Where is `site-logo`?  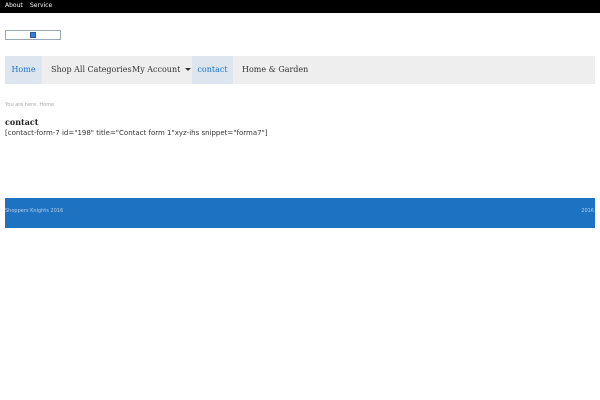 site-logo is located at coordinates (33, 35).